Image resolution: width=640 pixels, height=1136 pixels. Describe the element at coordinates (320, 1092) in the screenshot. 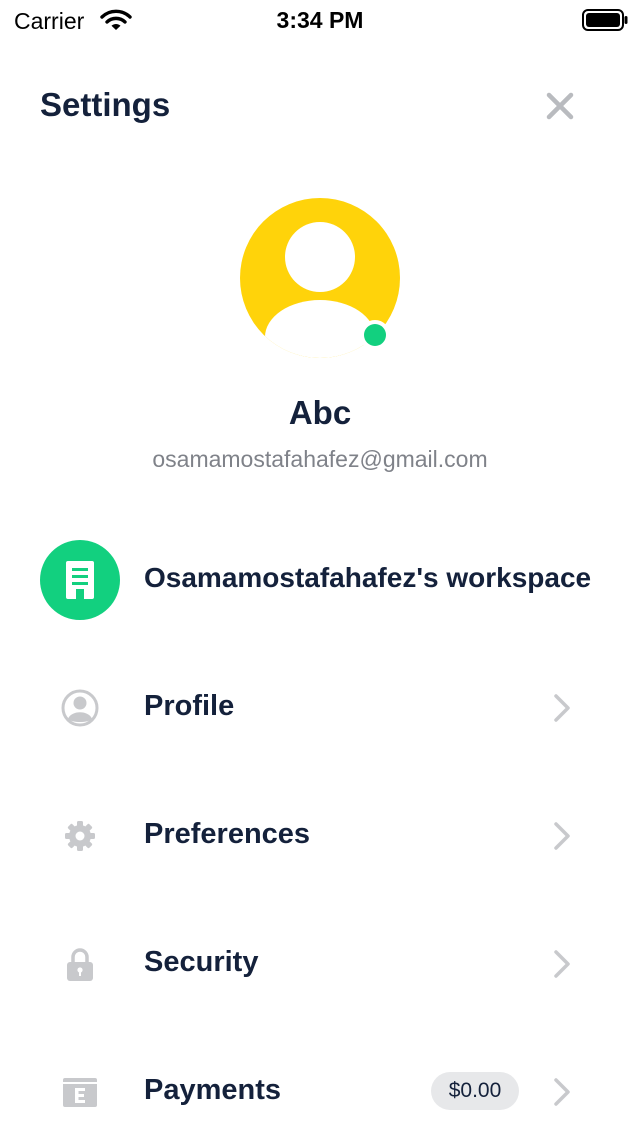

I see `menu-item-payments: Payments $0.00` at that location.